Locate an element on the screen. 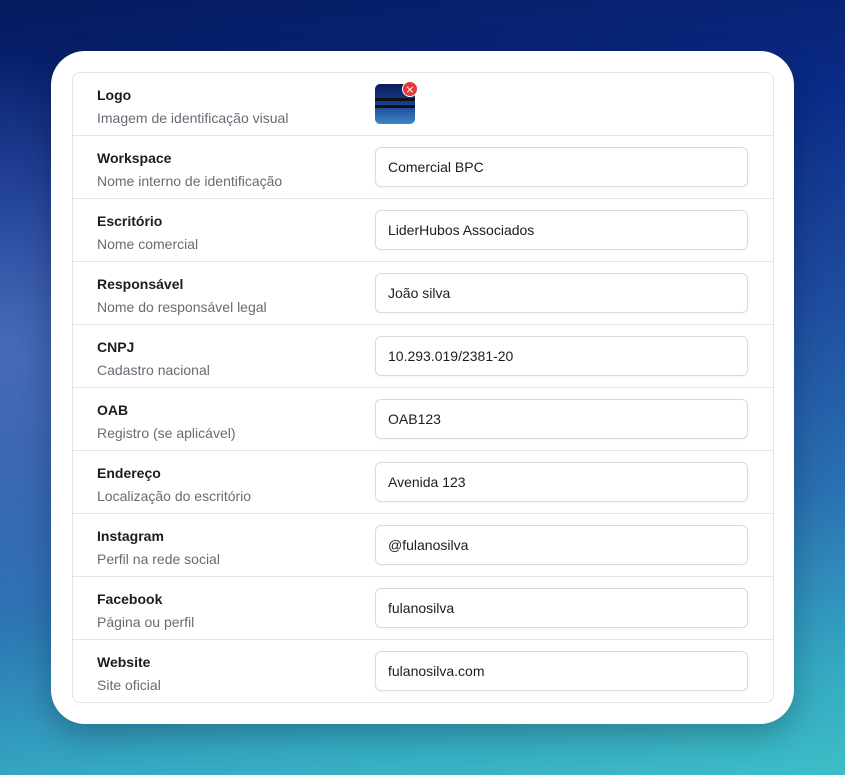 Image resolution: width=845 pixels, height=775 pixels. instagram-input is located at coordinates (561, 545).